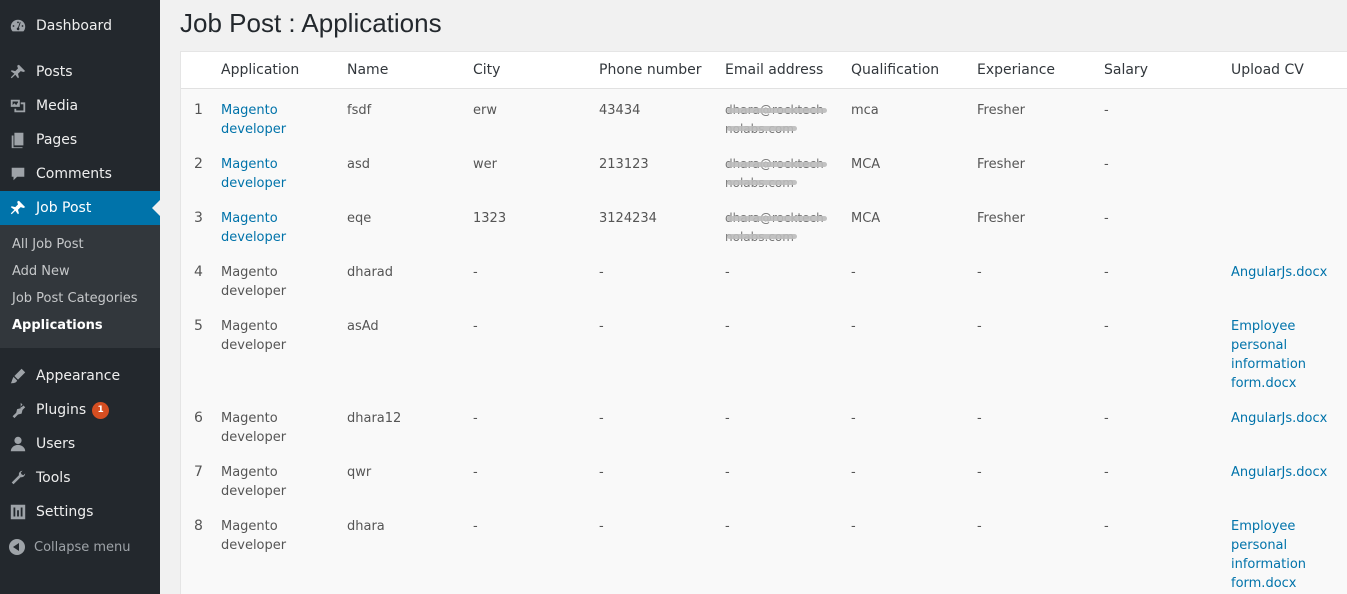 Image resolution: width=1347 pixels, height=594 pixels. Describe the element at coordinates (48, 244) in the screenshot. I see `submenu-item-all-job-post: All Job Post` at that location.